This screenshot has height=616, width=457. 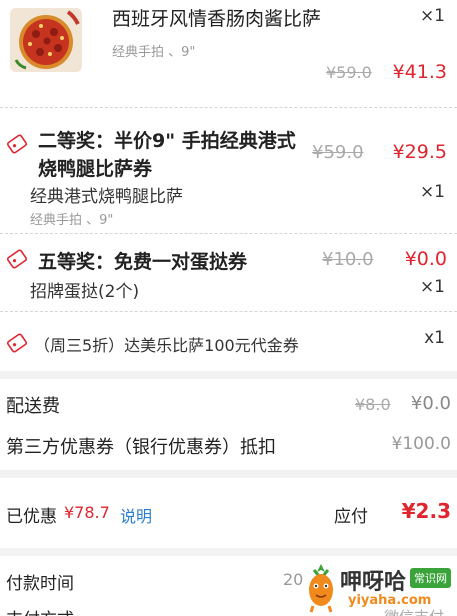 I want to click on item1-price: ¥41.3, so click(x=419, y=72).